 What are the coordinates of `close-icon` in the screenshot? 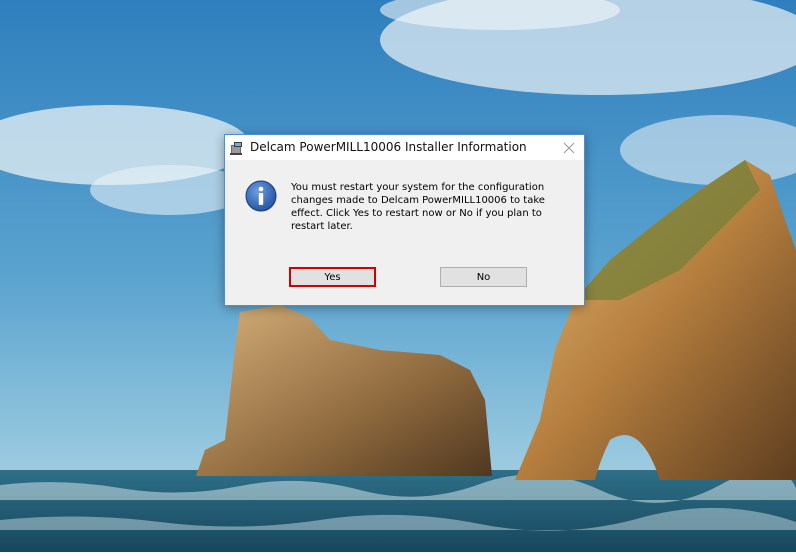 It's located at (569, 147).